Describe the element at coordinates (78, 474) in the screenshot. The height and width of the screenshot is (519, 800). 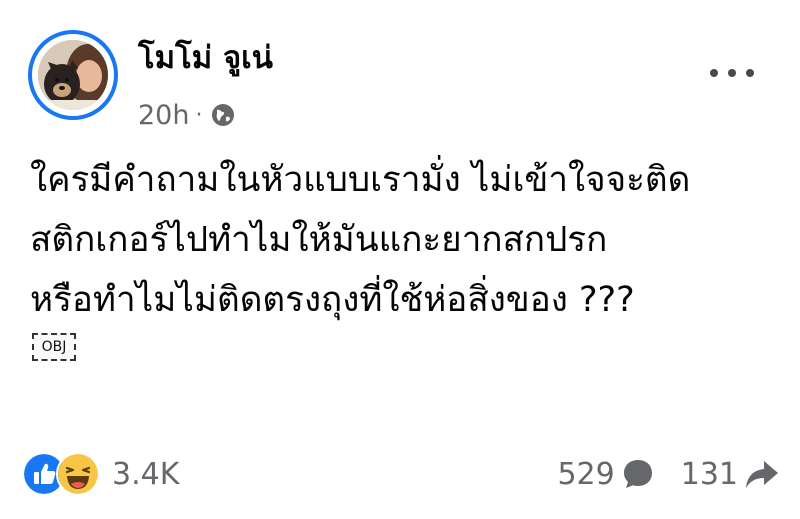
I see `haha-reaction-icon` at that location.